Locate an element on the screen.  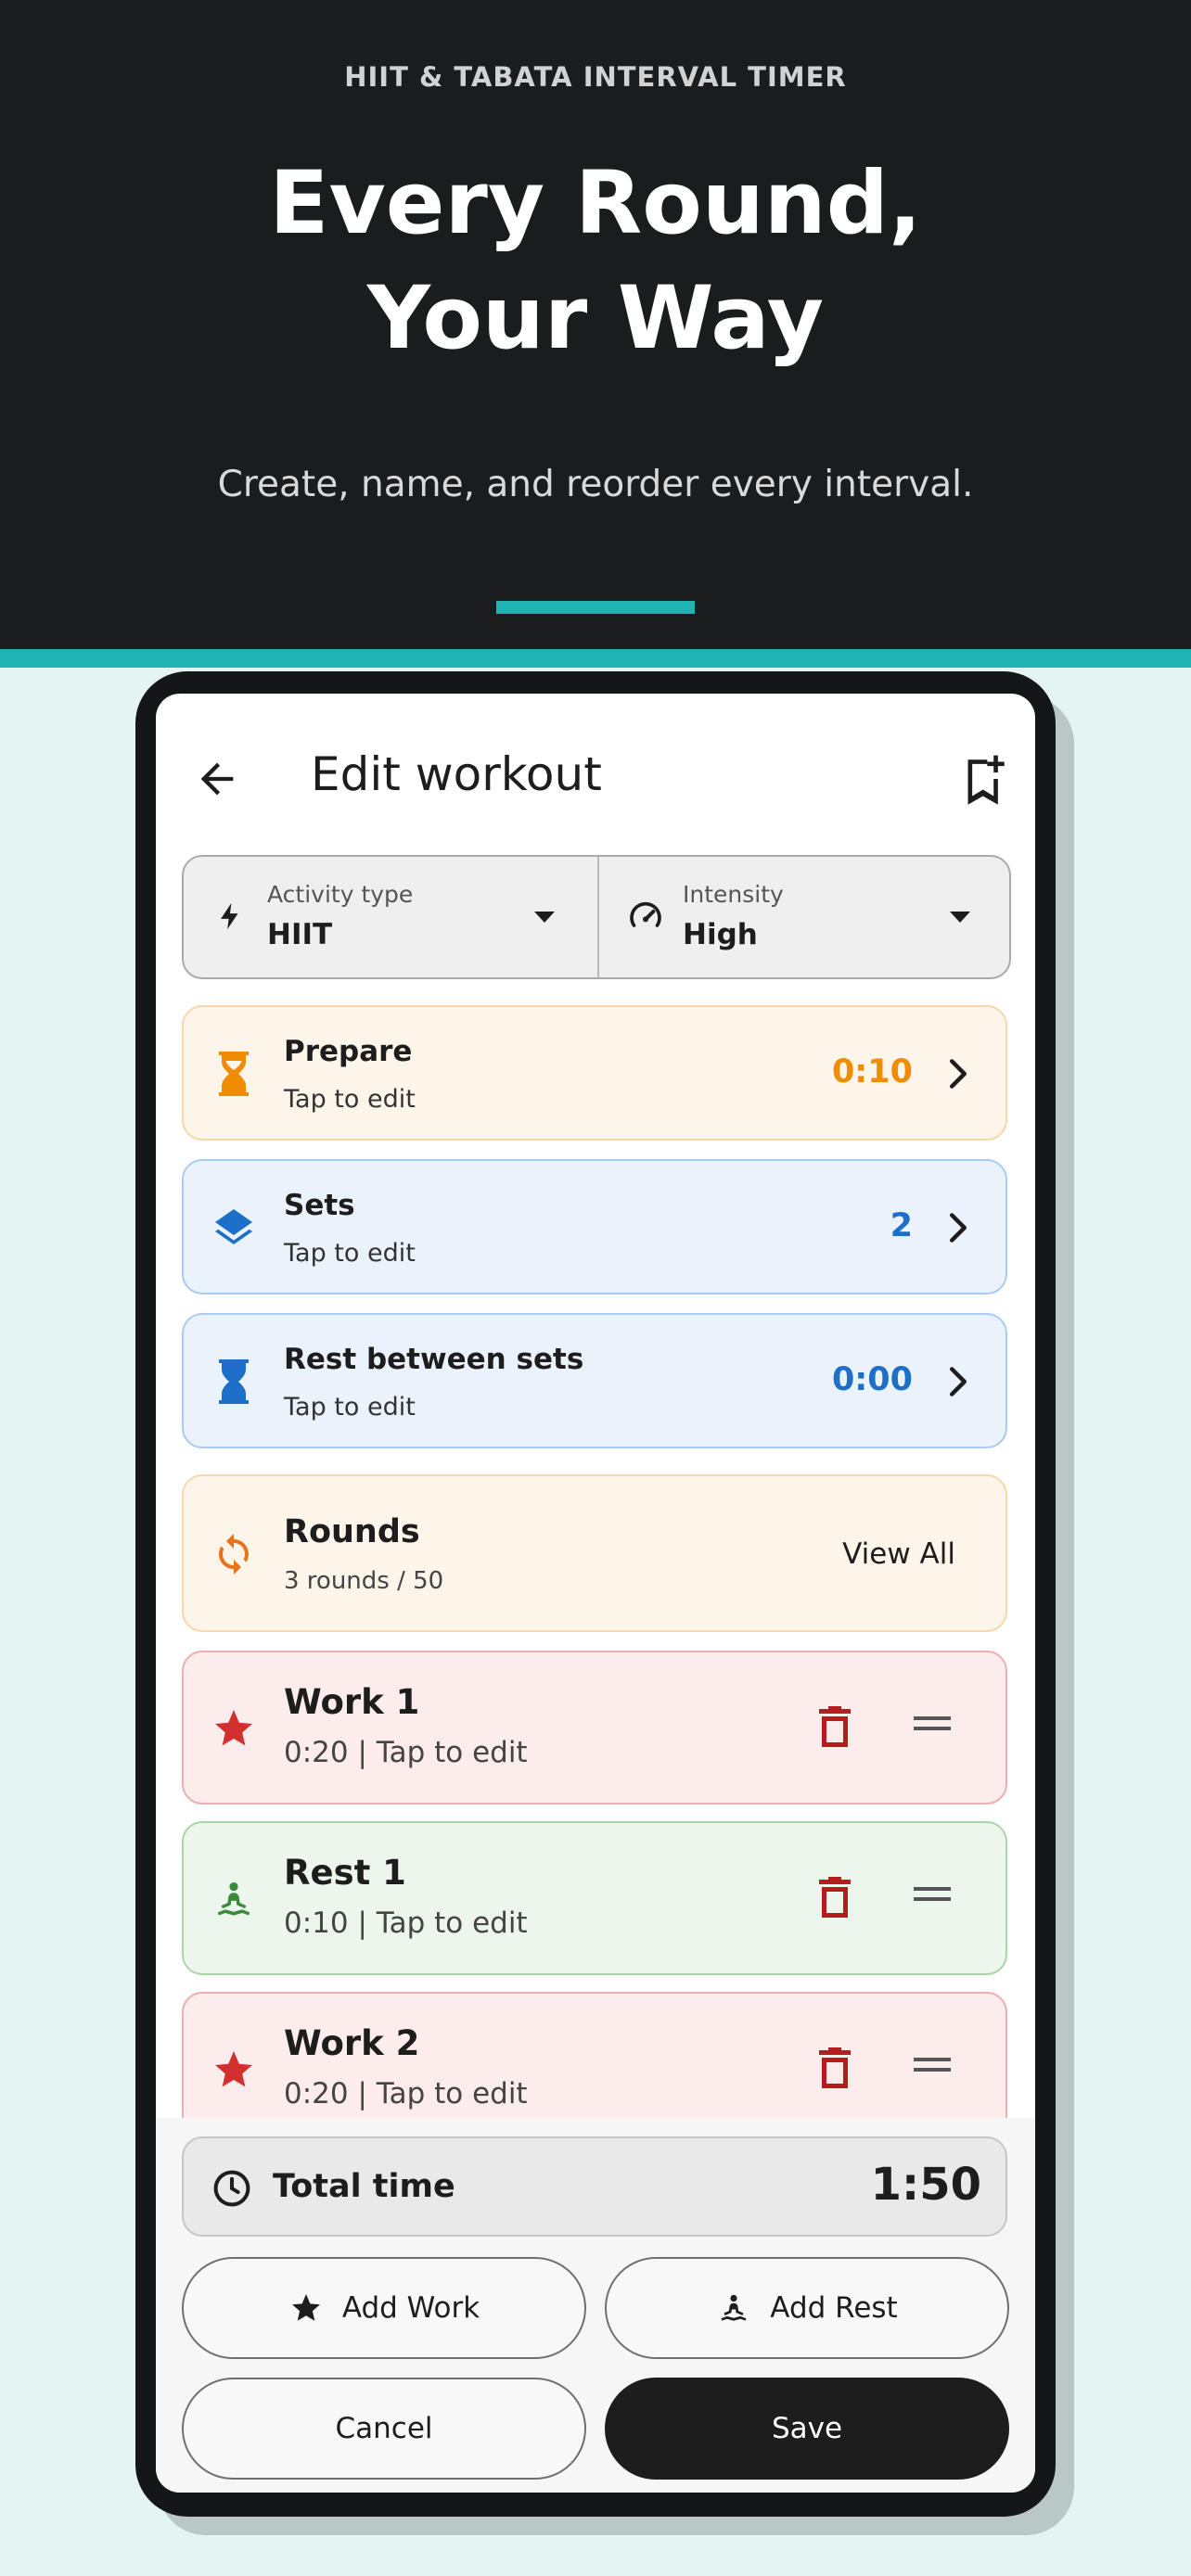
interval-rest-1: Rest 1 0:10 | Tap to edit is located at coordinates (594, 1898).